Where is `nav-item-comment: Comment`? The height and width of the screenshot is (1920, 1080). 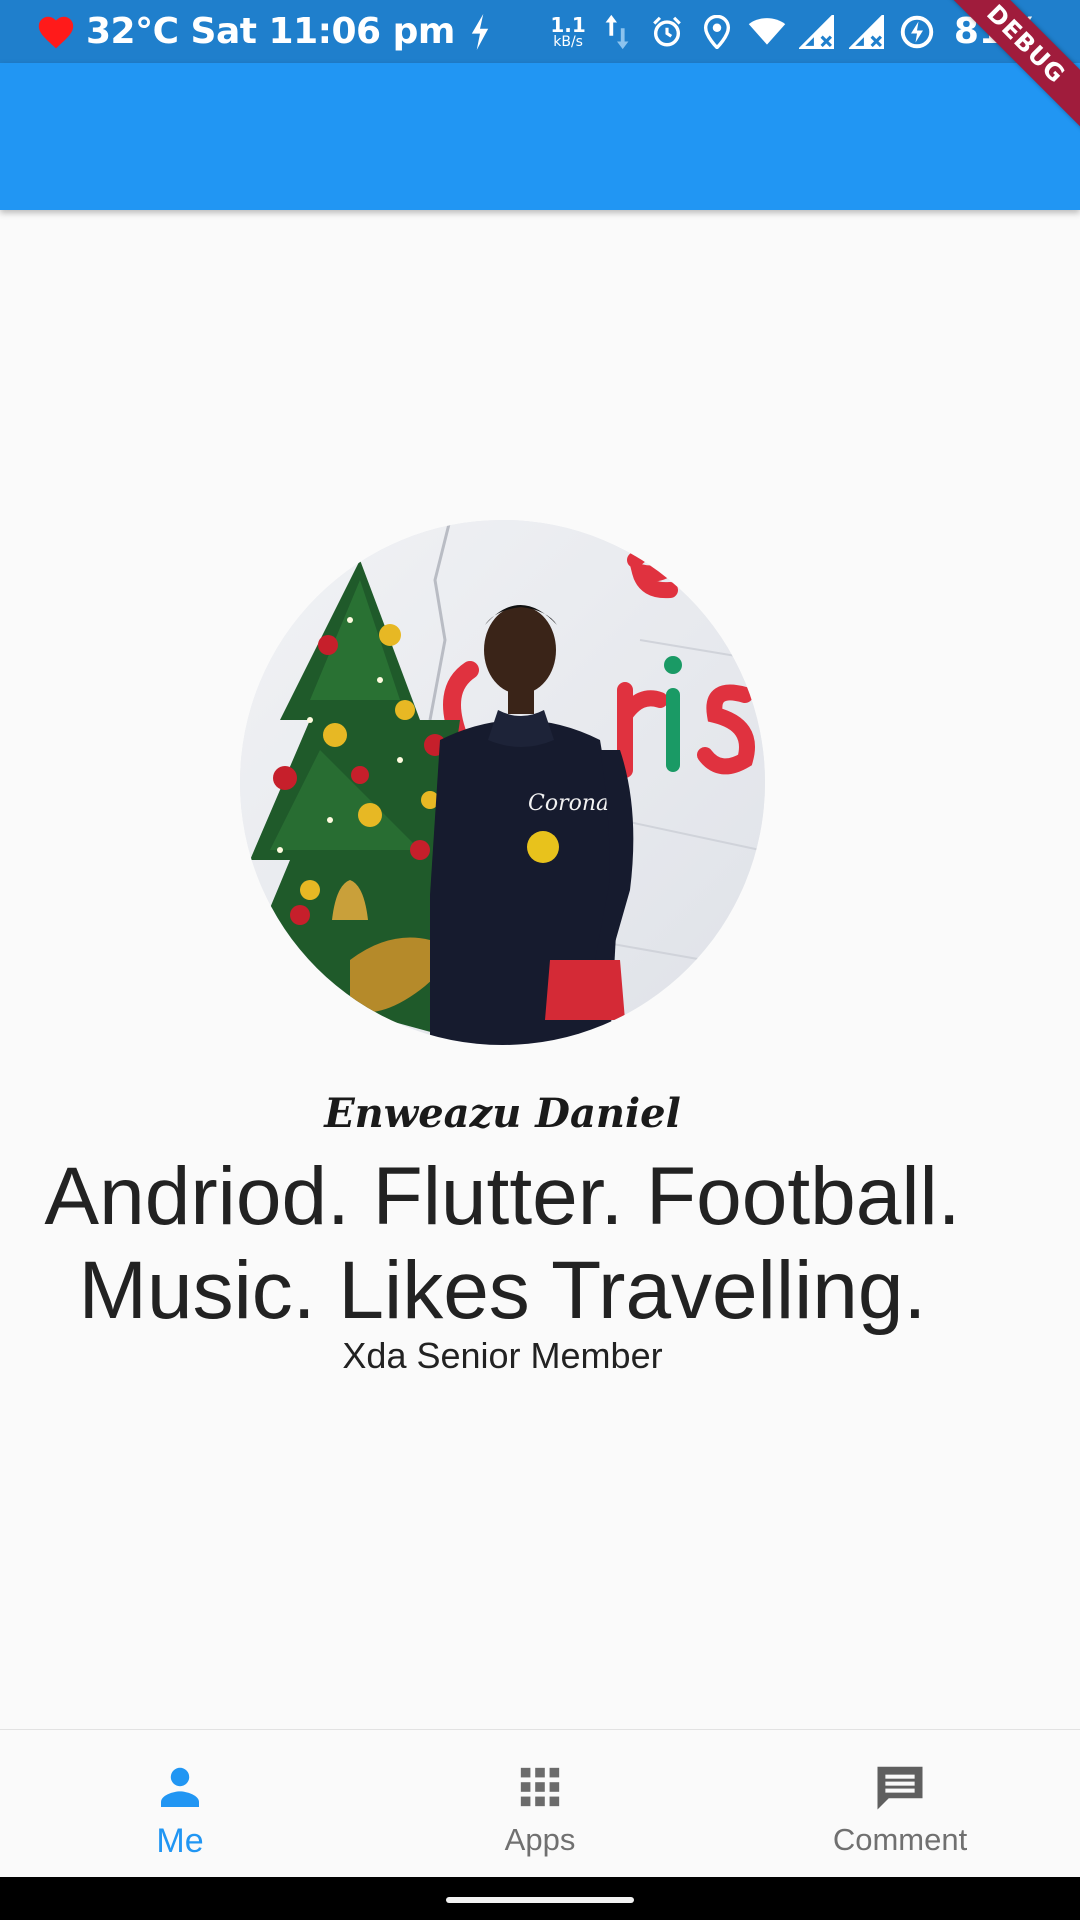
nav-item-comment: Comment is located at coordinates (900, 1803).